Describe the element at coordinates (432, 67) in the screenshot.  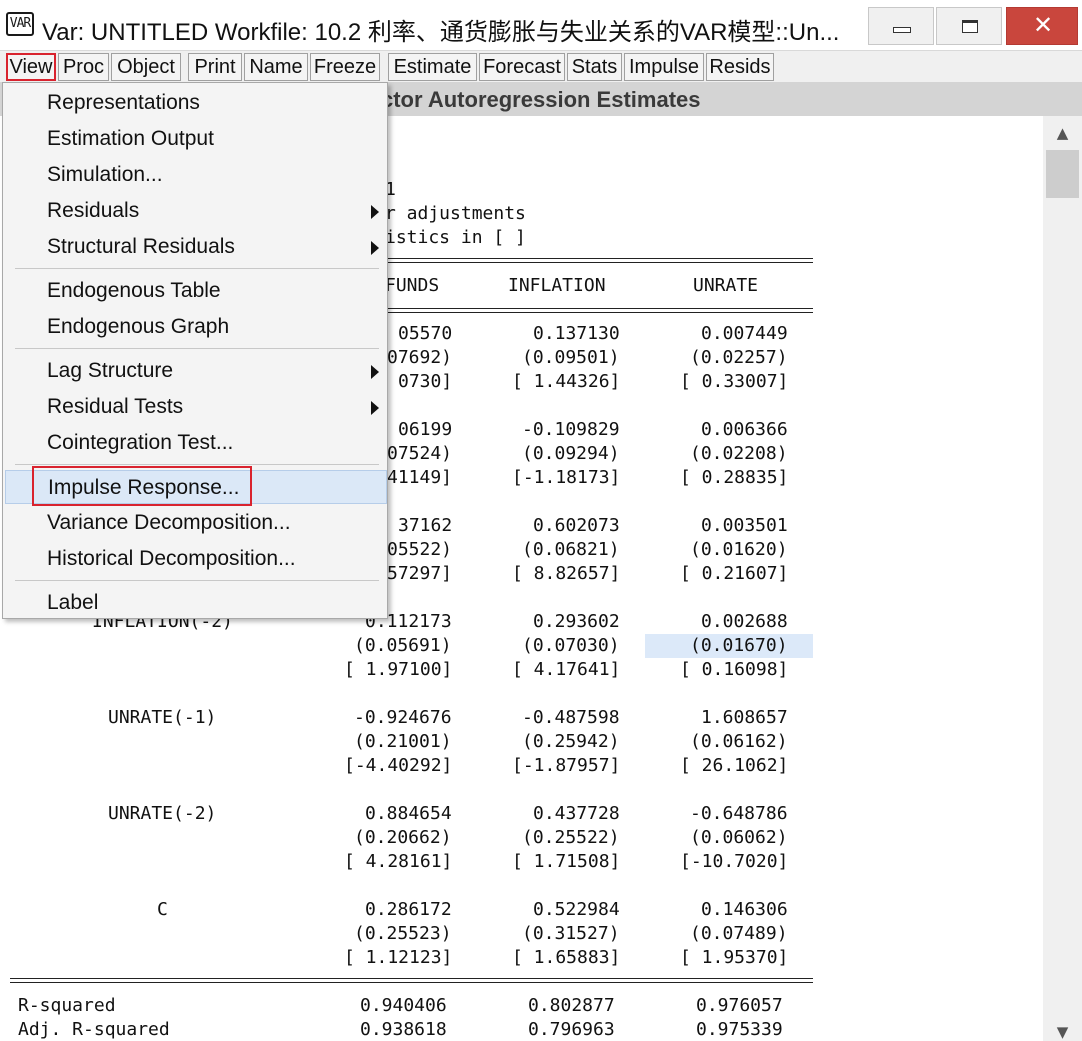
I see `estimate-button: Estimate` at that location.